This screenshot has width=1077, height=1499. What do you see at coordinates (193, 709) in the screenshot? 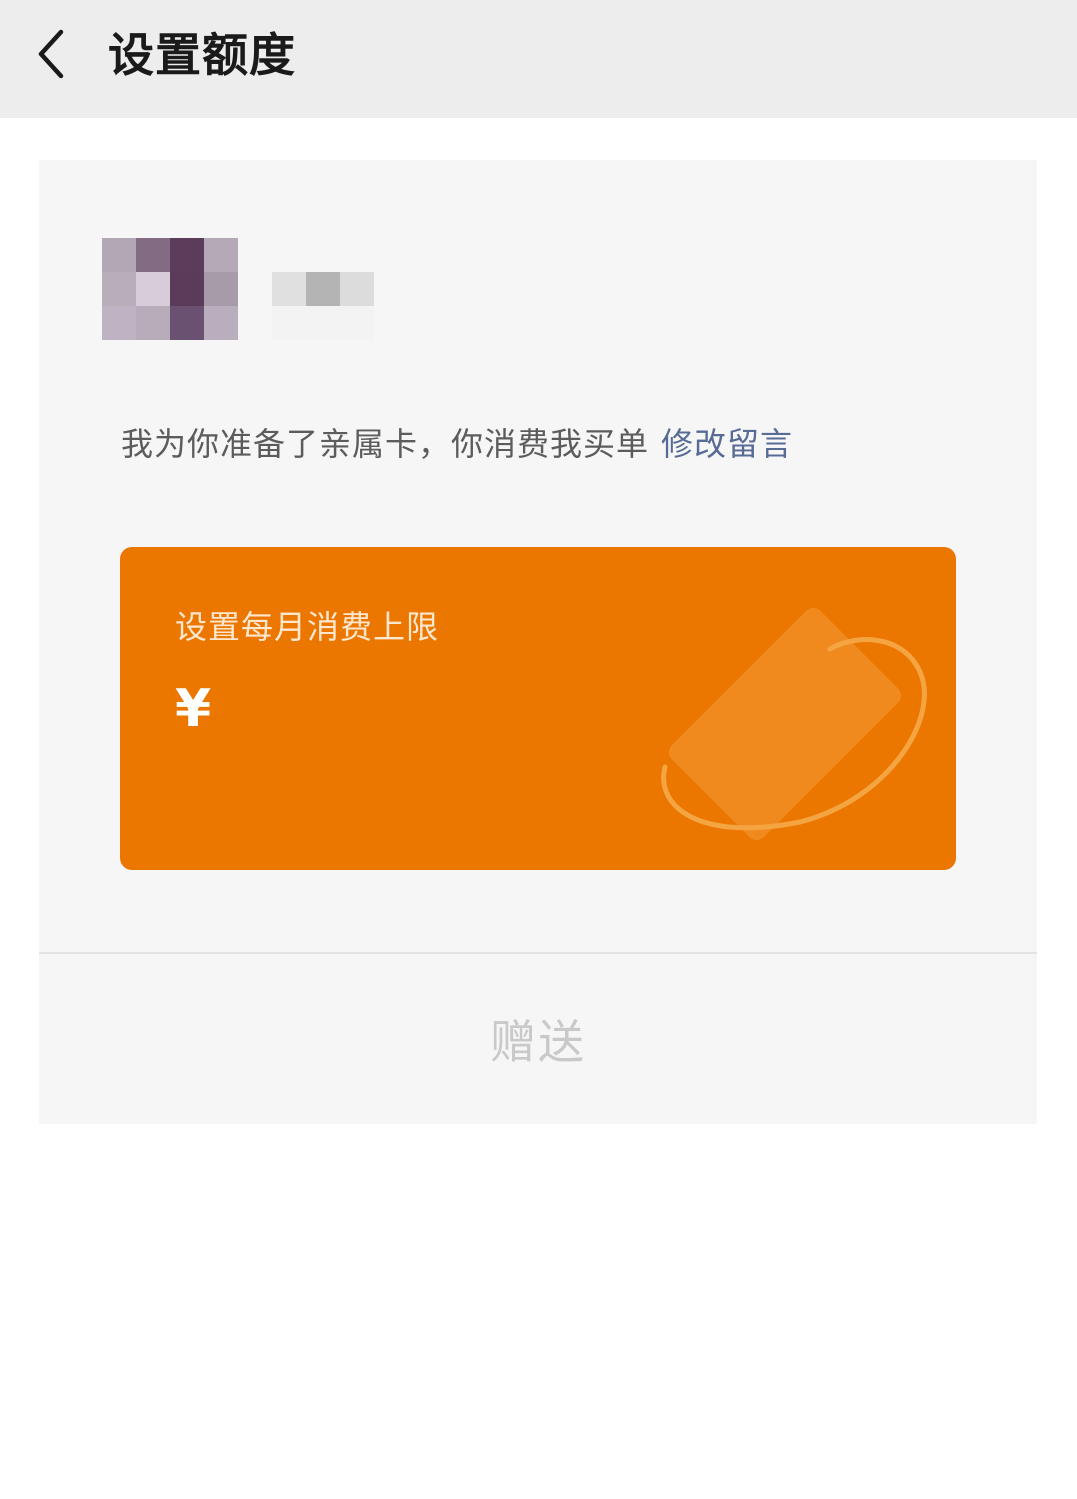
I see `currency-symbol: ¥` at bounding box center [193, 709].